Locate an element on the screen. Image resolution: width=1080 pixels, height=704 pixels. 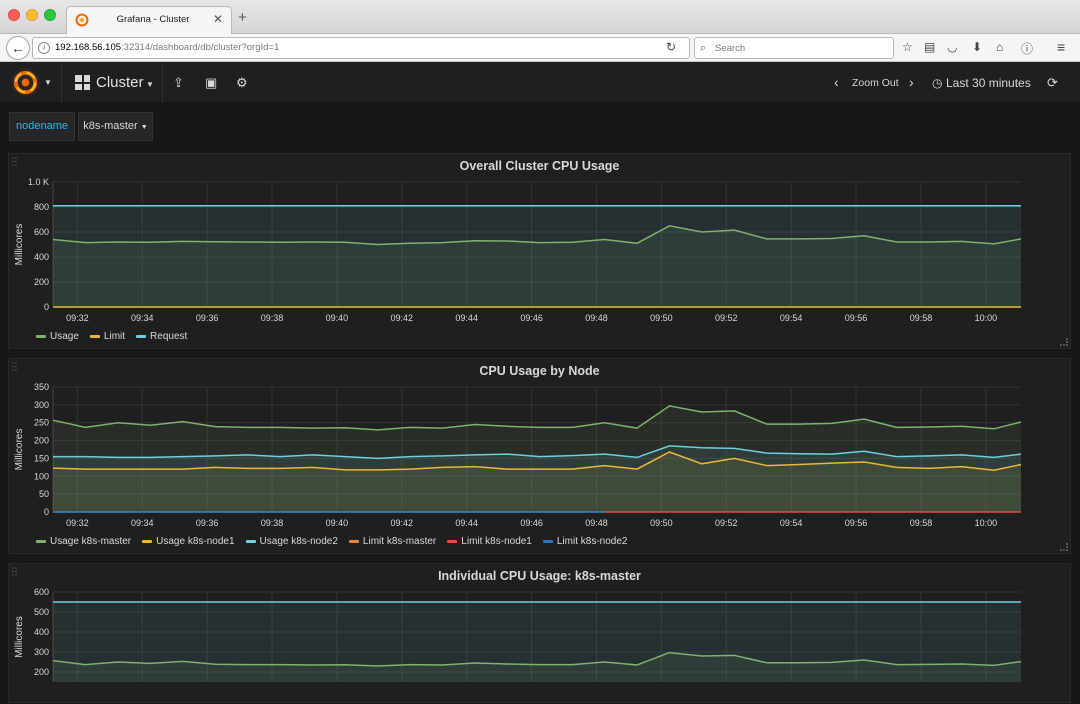
legend-item: Usage k8s-node2 is located at coordinates (291, 541).